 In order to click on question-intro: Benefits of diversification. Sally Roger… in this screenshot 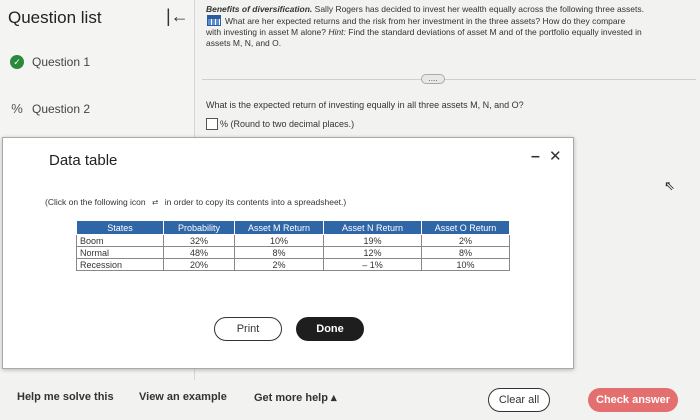, I will do `click(450, 26)`.